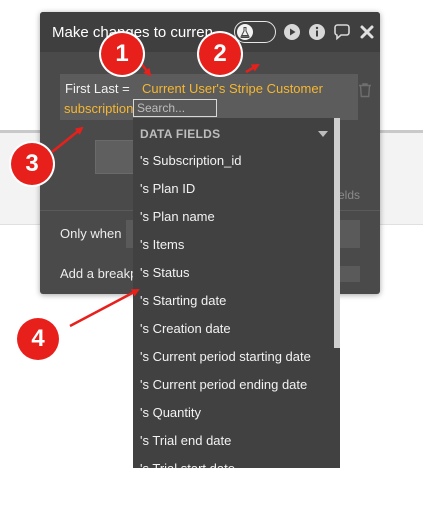 This screenshot has height=520, width=423. Describe the element at coordinates (367, 32) in the screenshot. I see `close-icon` at that location.